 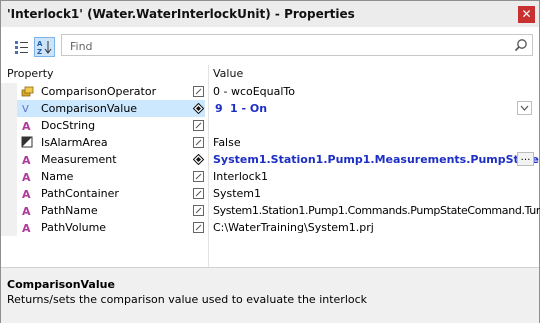 What do you see at coordinates (57, 176) in the screenshot?
I see `property-name: Name` at bounding box center [57, 176].